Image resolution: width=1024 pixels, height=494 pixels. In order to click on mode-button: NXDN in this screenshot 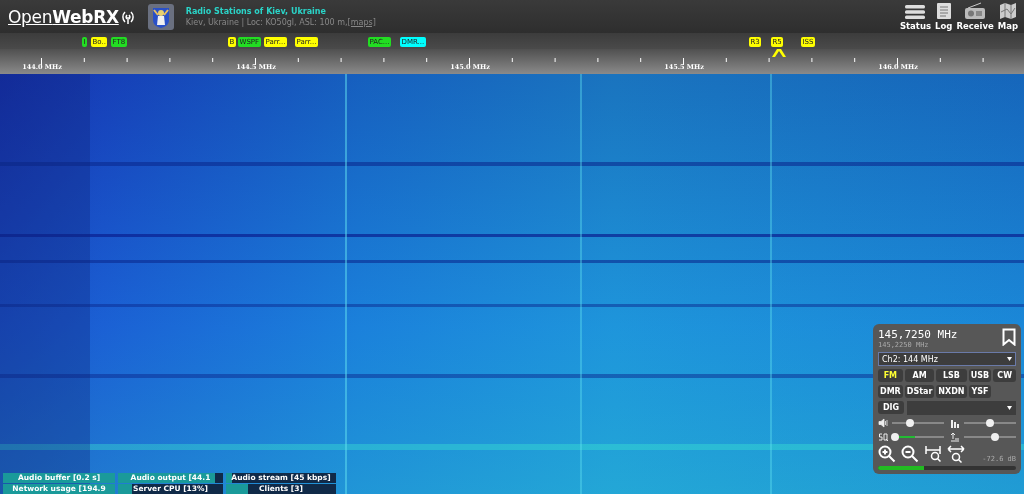, I will do `click(951, 391)`.